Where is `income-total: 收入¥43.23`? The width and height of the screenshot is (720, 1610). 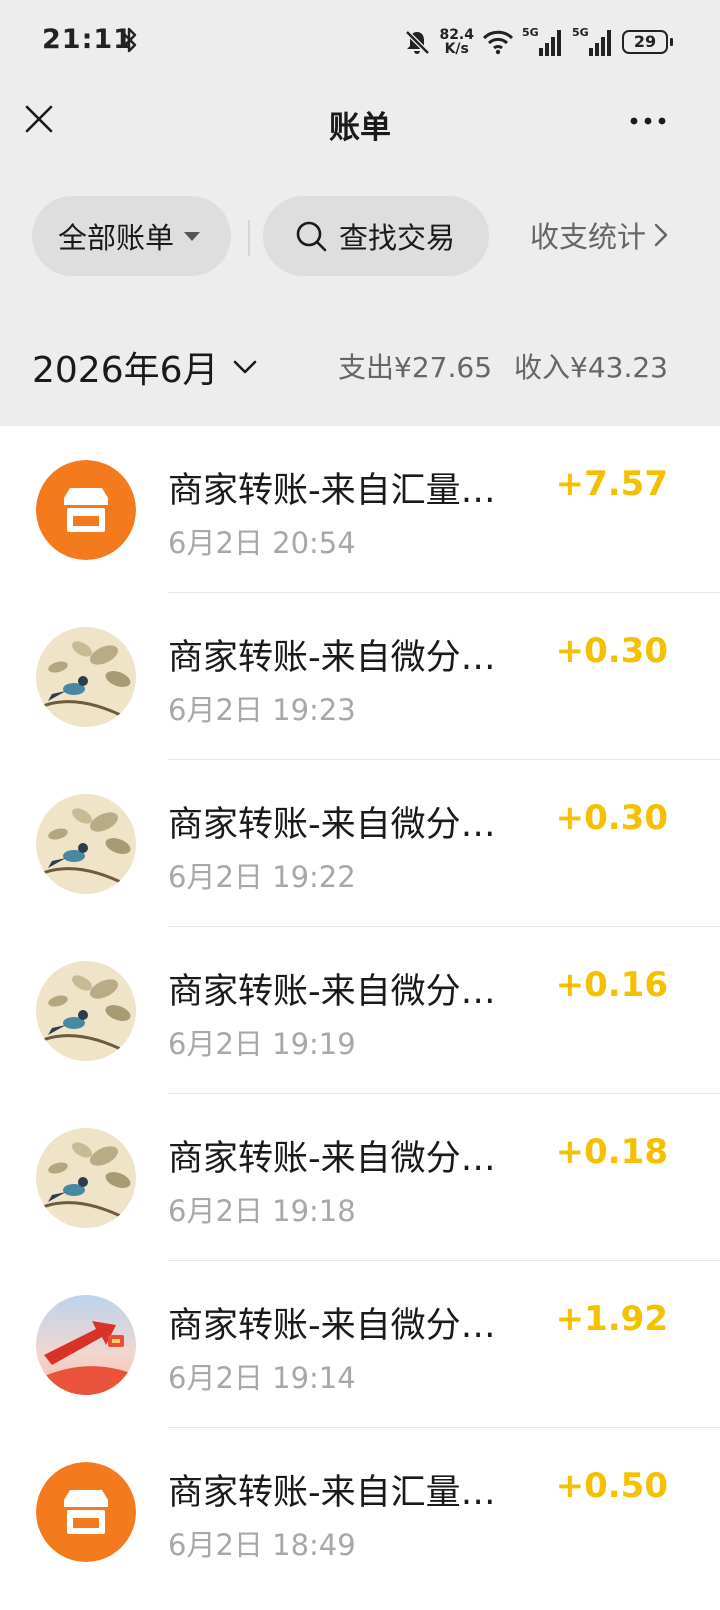 income-total: 收入¥43.23 is located at coordinates (591, 367).